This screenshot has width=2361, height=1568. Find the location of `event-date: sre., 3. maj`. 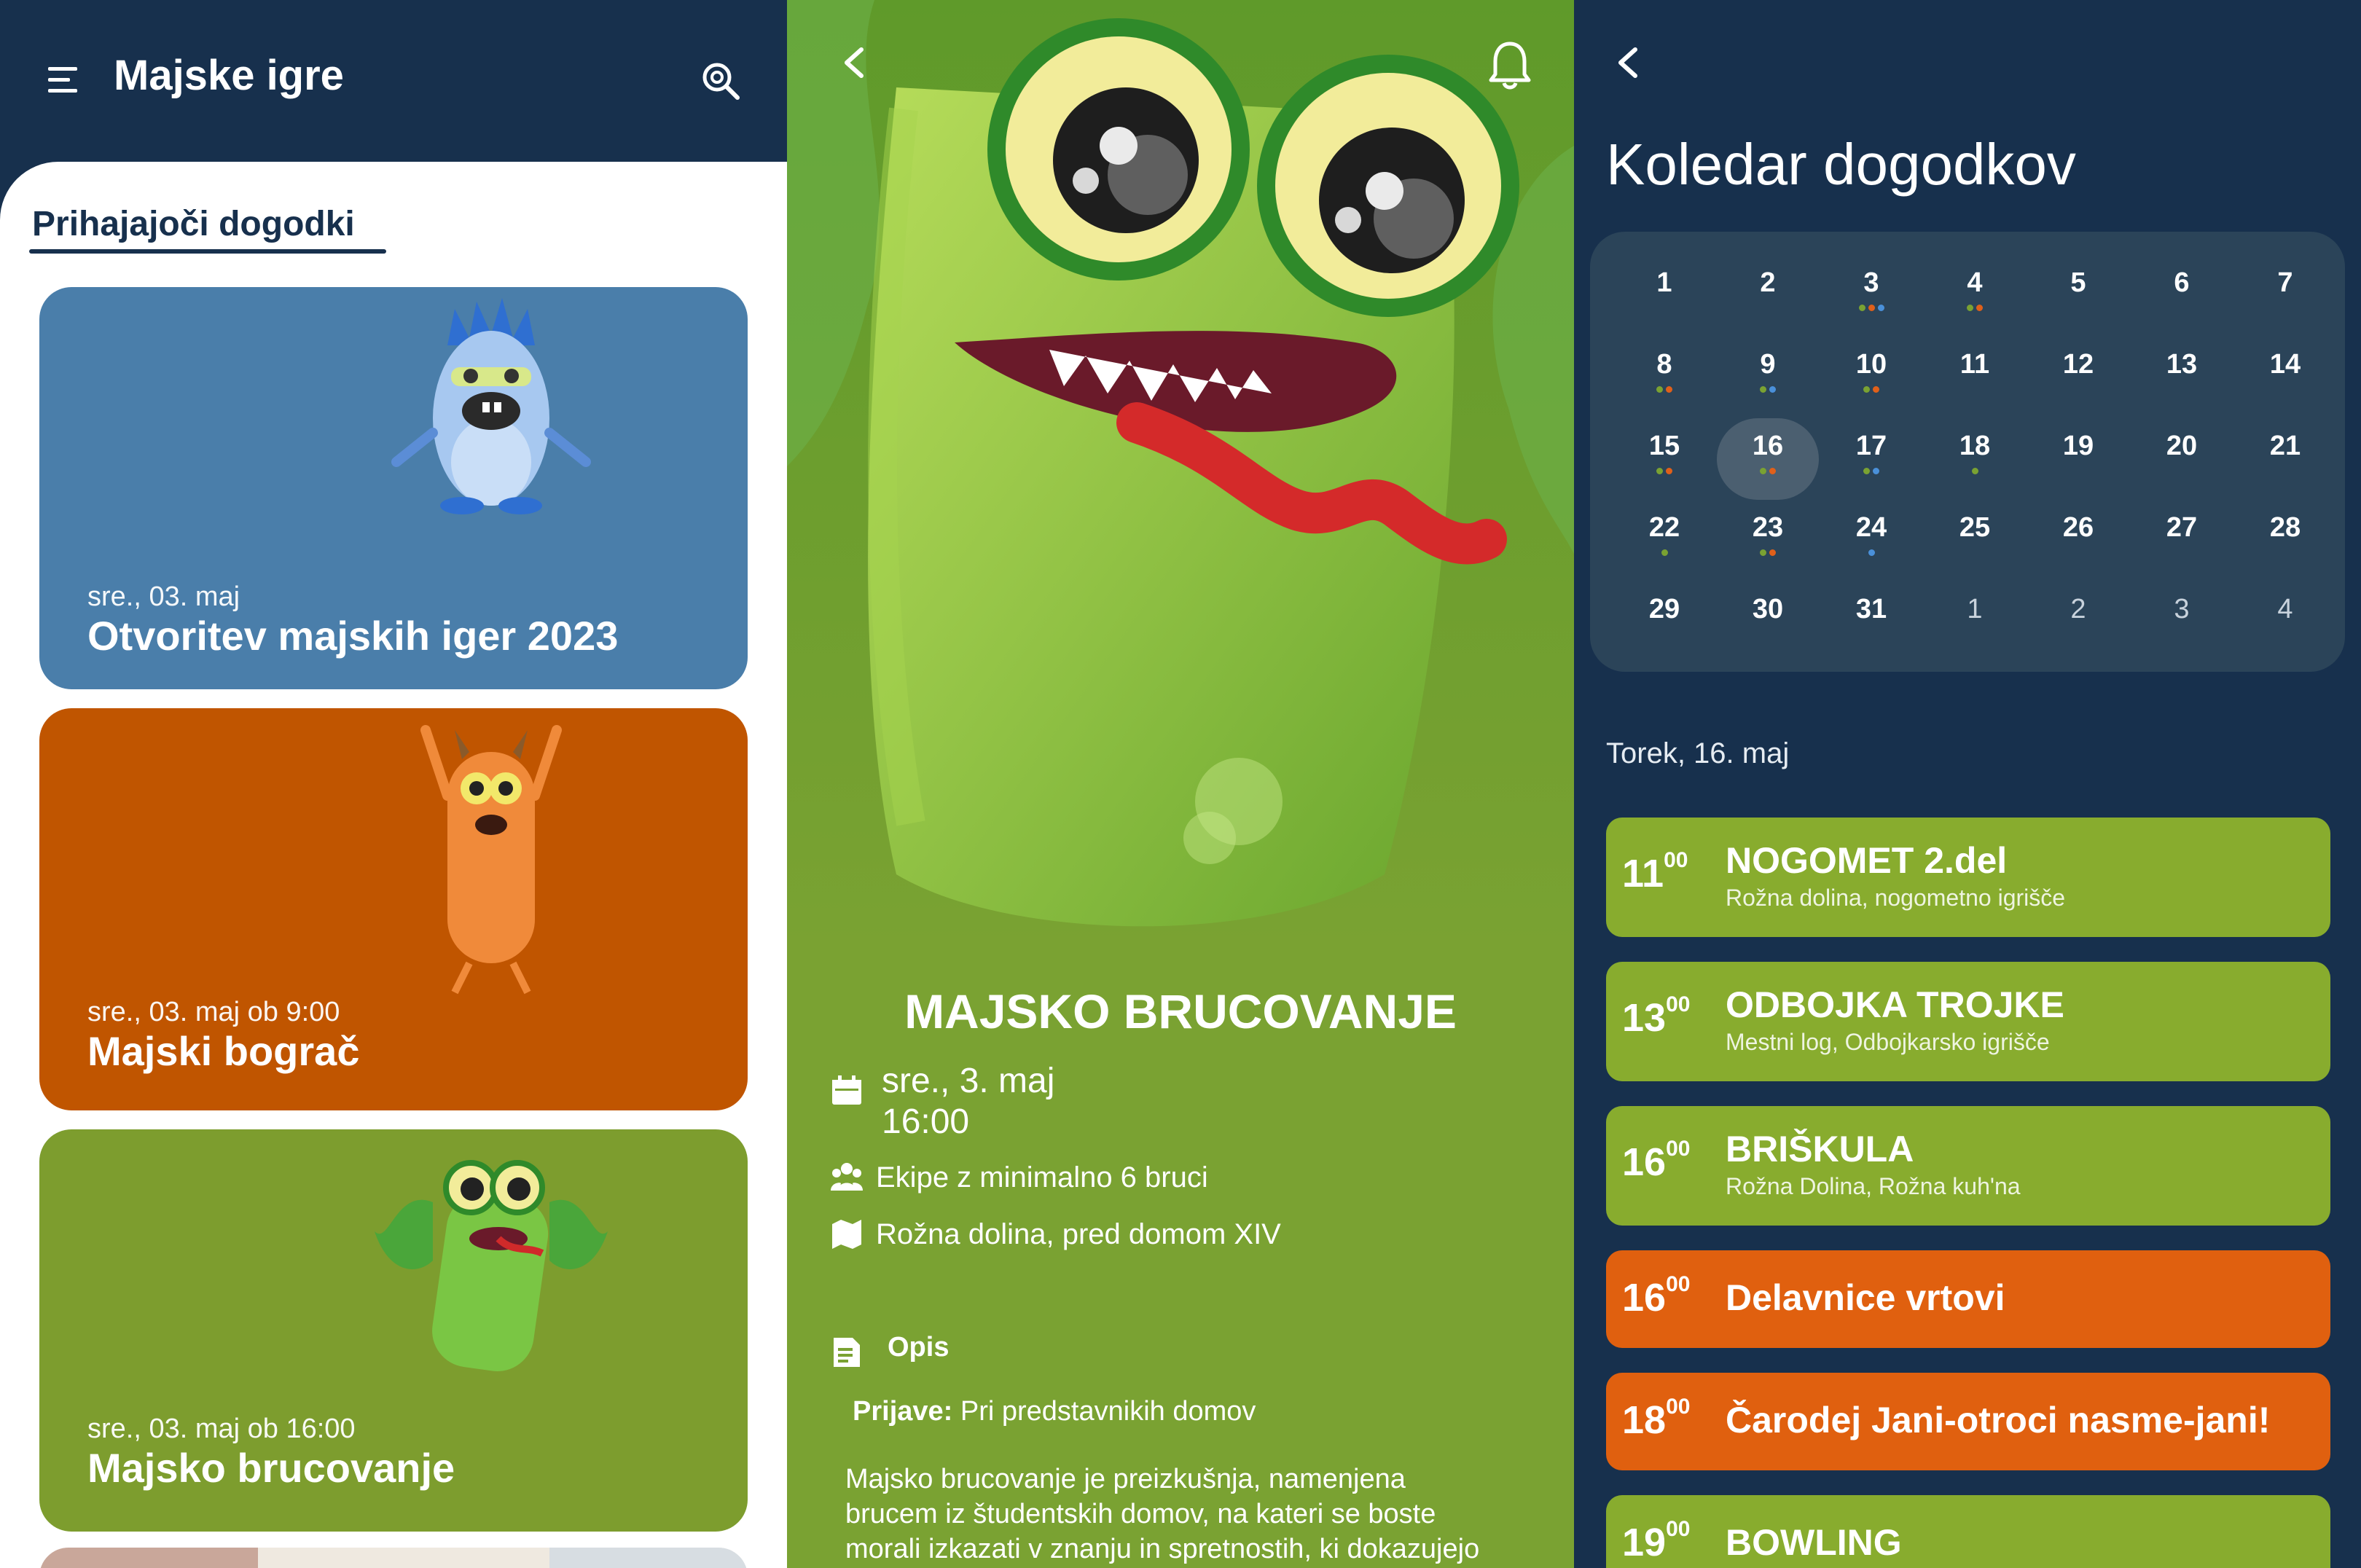

event-date: sre., 3. maj is located at coordinates (969, 1081).